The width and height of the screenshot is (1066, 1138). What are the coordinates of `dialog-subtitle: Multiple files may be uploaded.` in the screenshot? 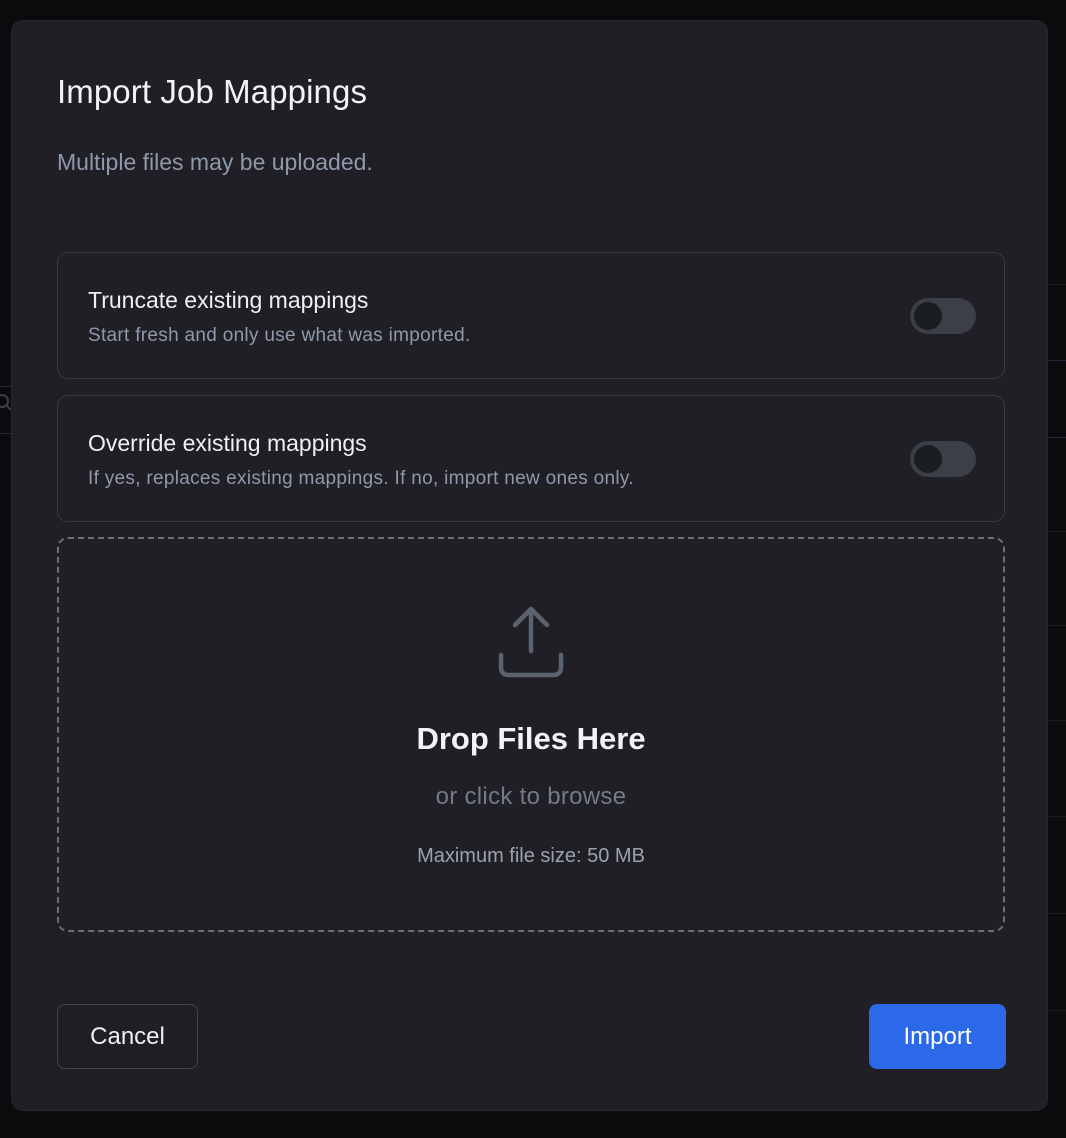 It's located at (215, 162).